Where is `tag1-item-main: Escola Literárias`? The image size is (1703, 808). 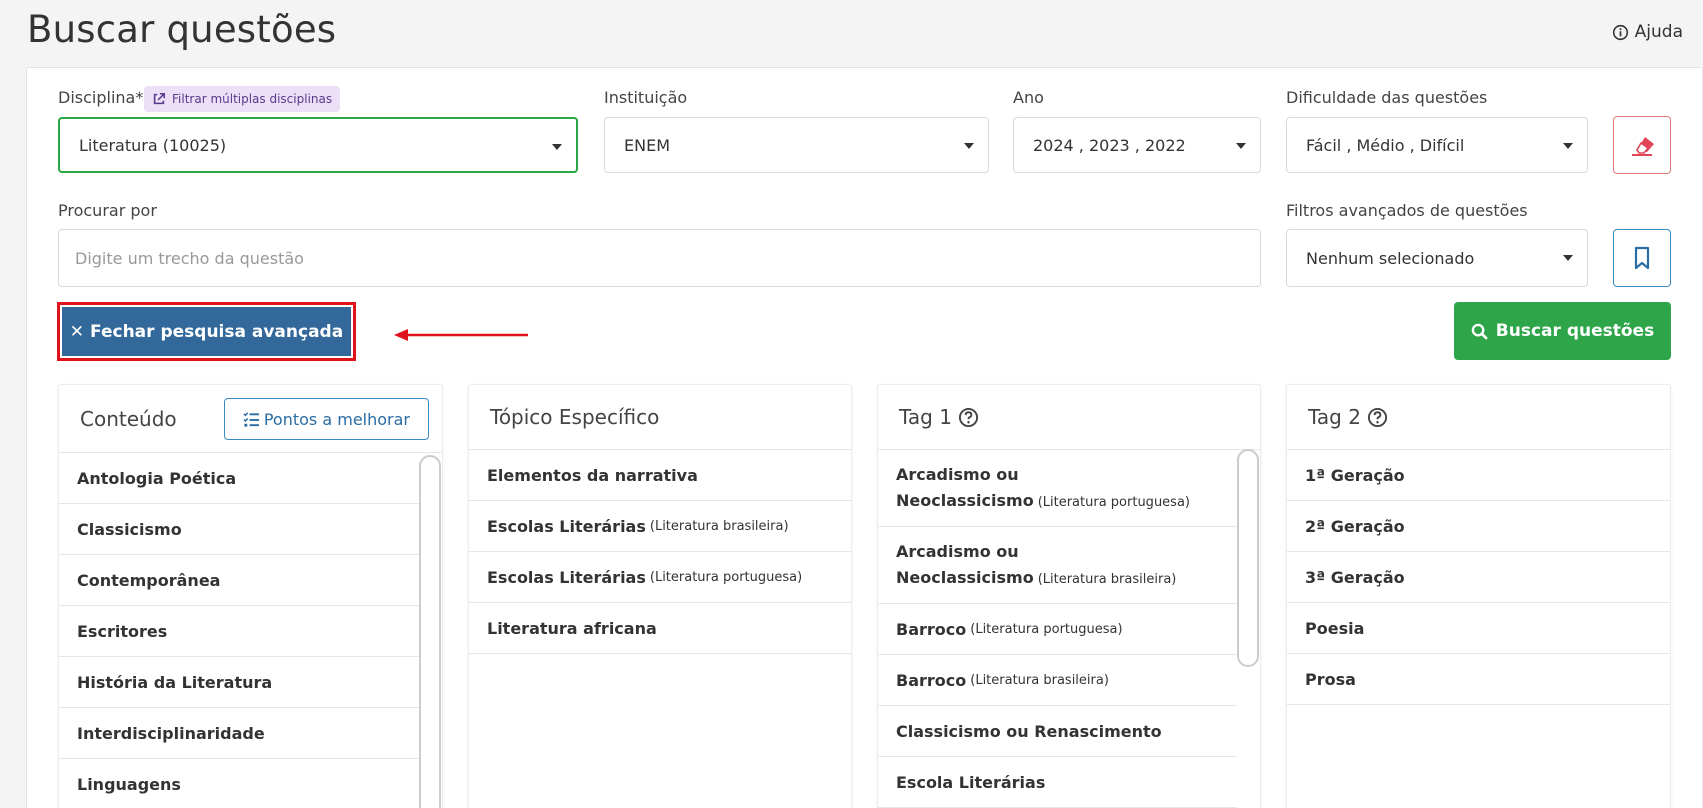
tag1-item-main: Escola Literárias is located at coordinates (971, 782).